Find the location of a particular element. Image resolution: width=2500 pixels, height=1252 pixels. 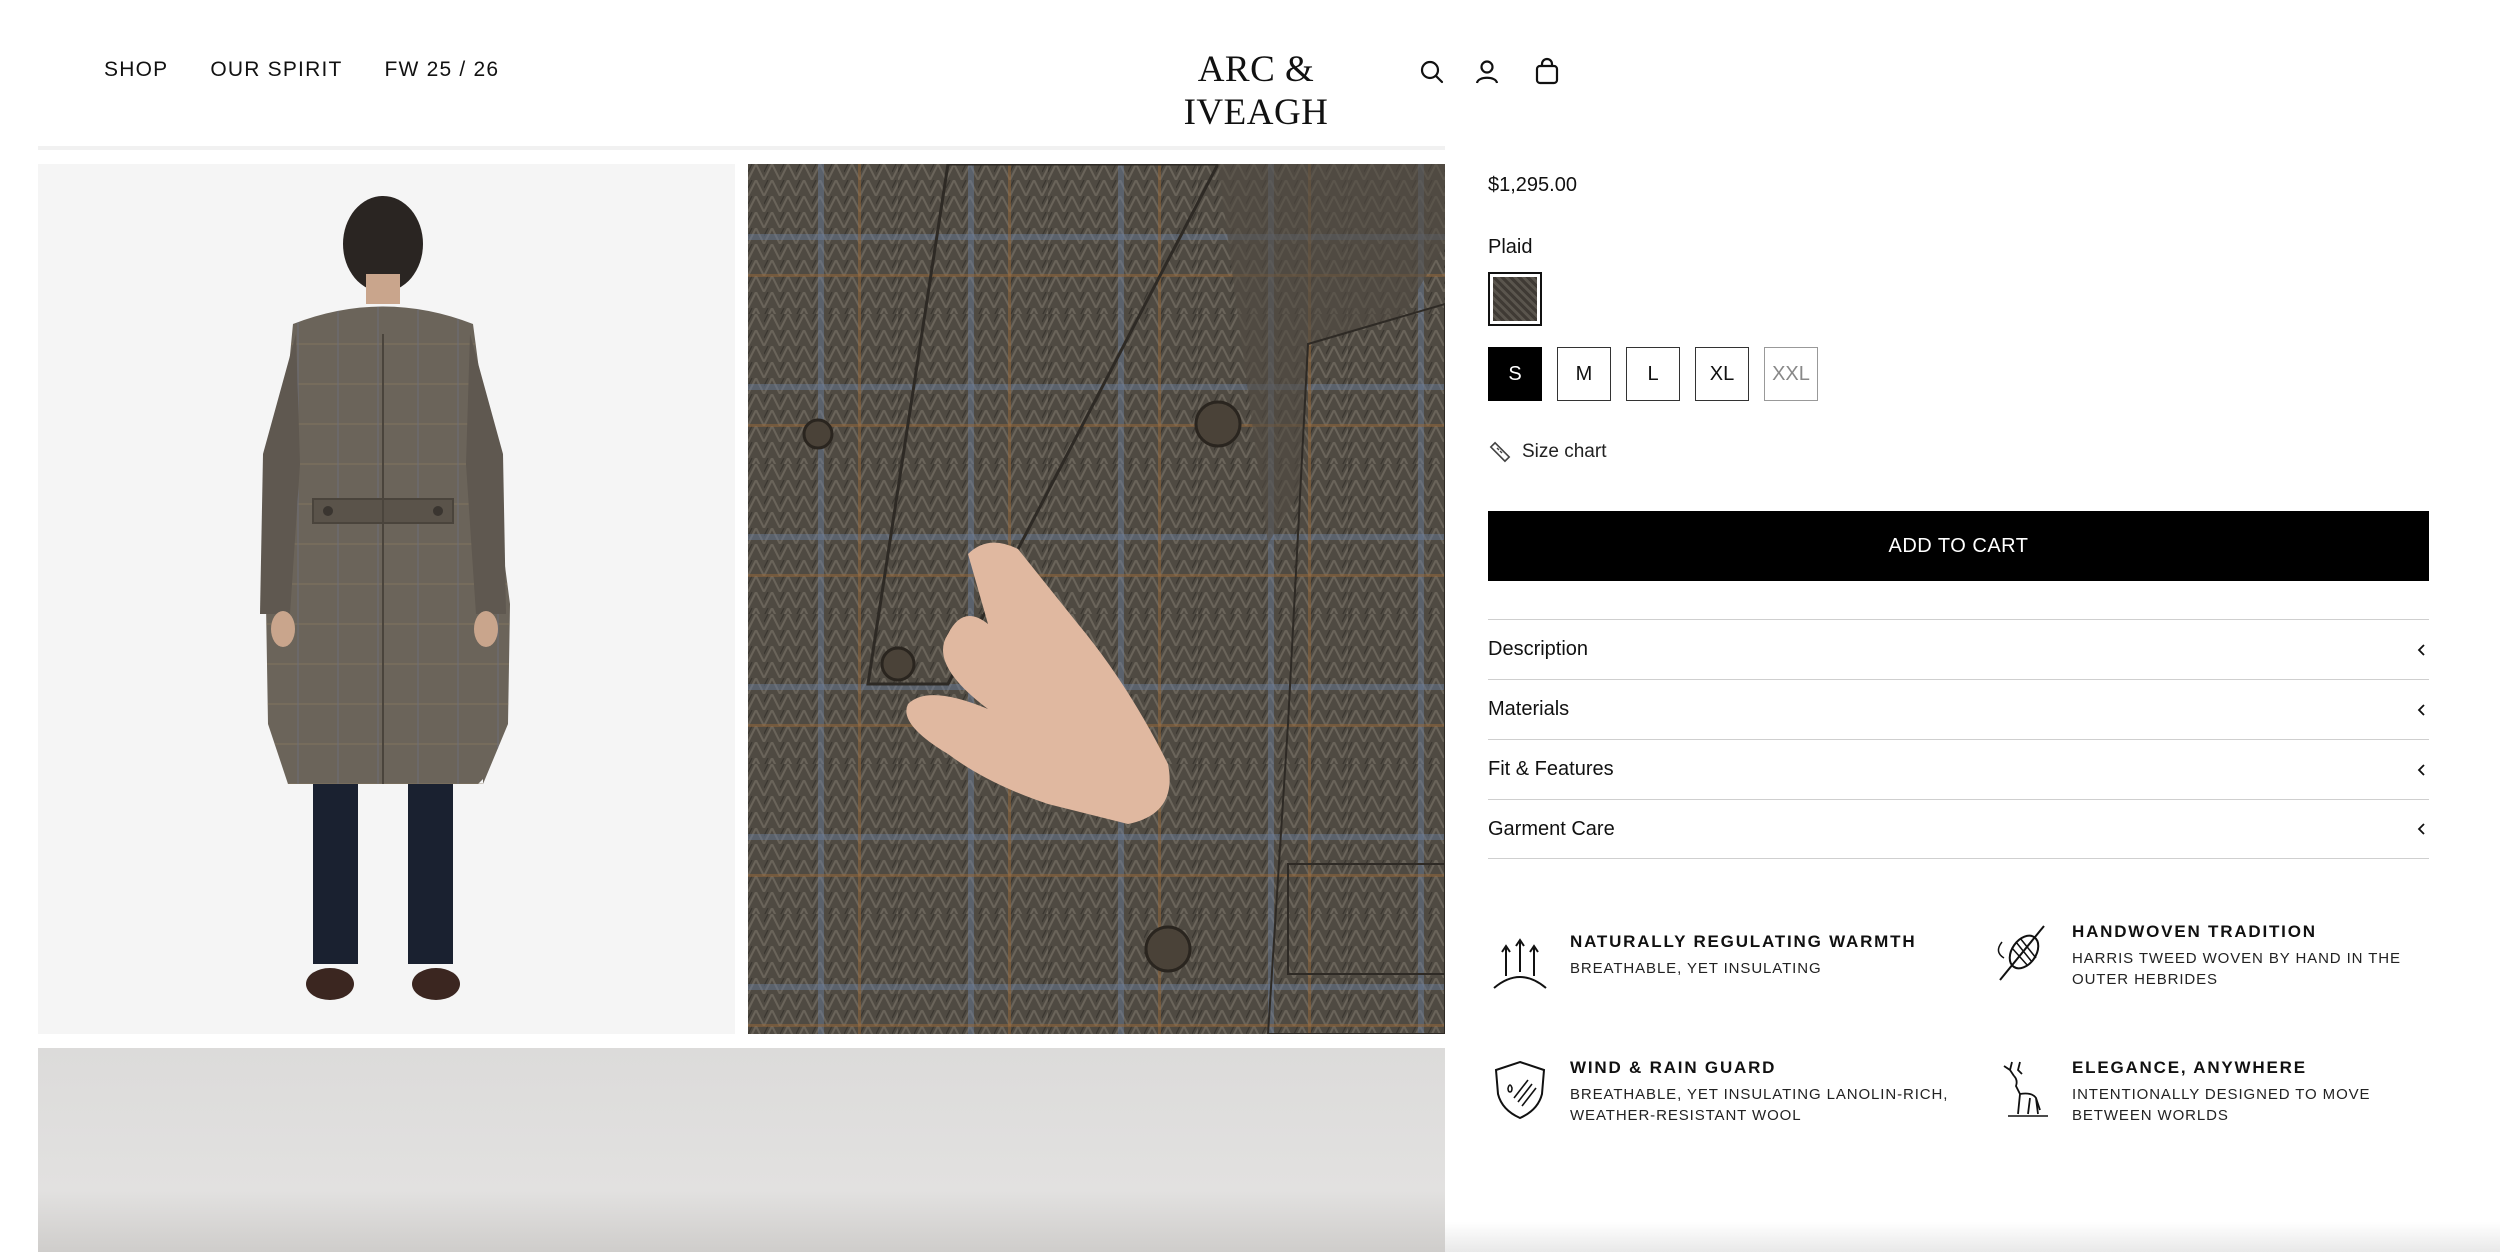

size-s-button: S is located at coordinates (1515, 374).